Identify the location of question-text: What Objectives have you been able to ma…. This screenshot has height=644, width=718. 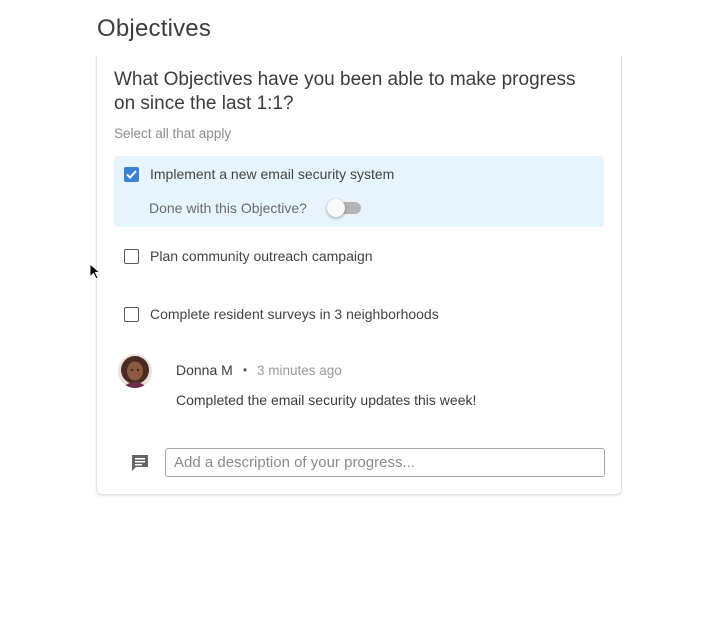
(345, 91).